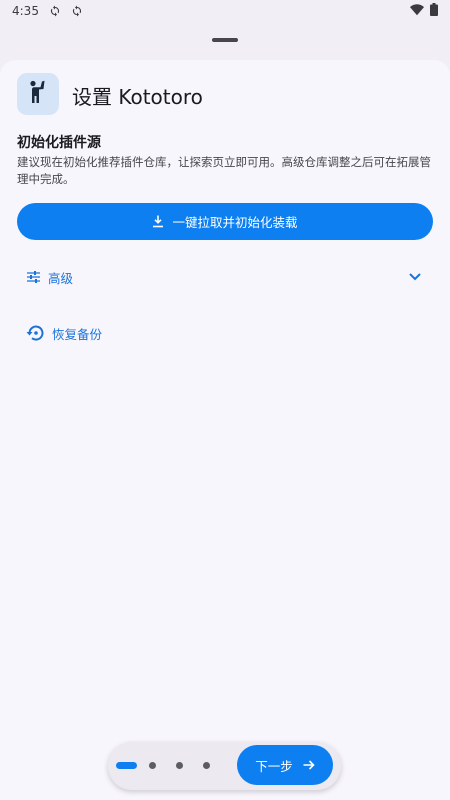 Image resolution: width=450 pixels, height=800 pixels. Describe the element at coordinates (137, 97) in the screenshot. I see `page-title: 设置 Kototoro` at that location.